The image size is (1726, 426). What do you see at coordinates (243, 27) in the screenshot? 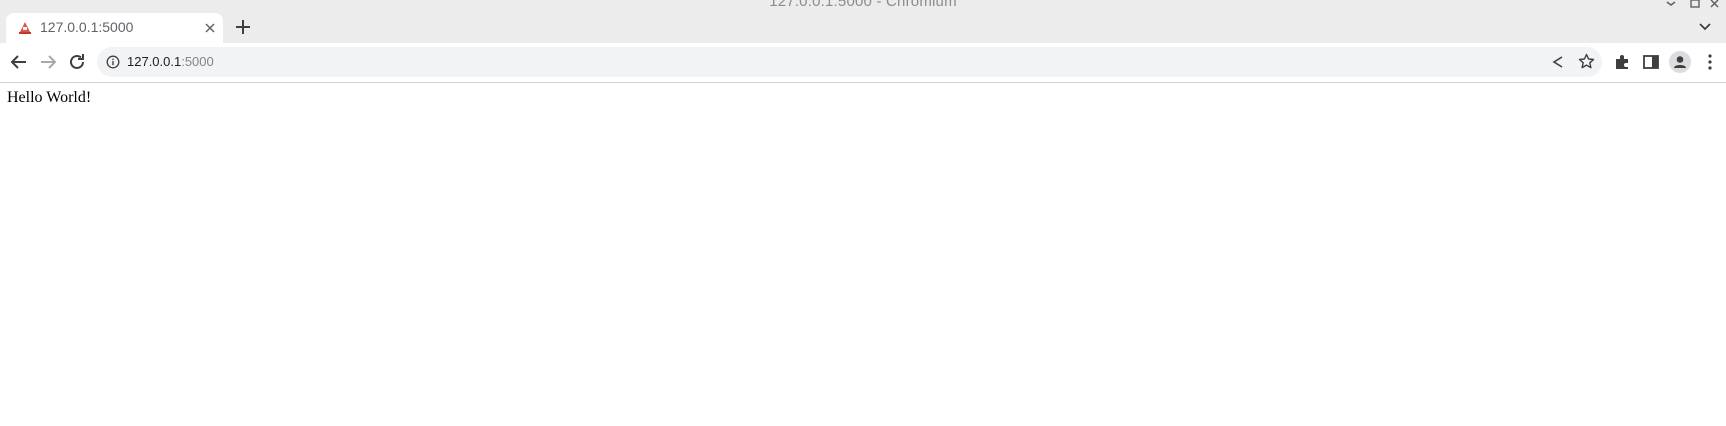
I see `plus-icon` at bounding box center [243, 27].